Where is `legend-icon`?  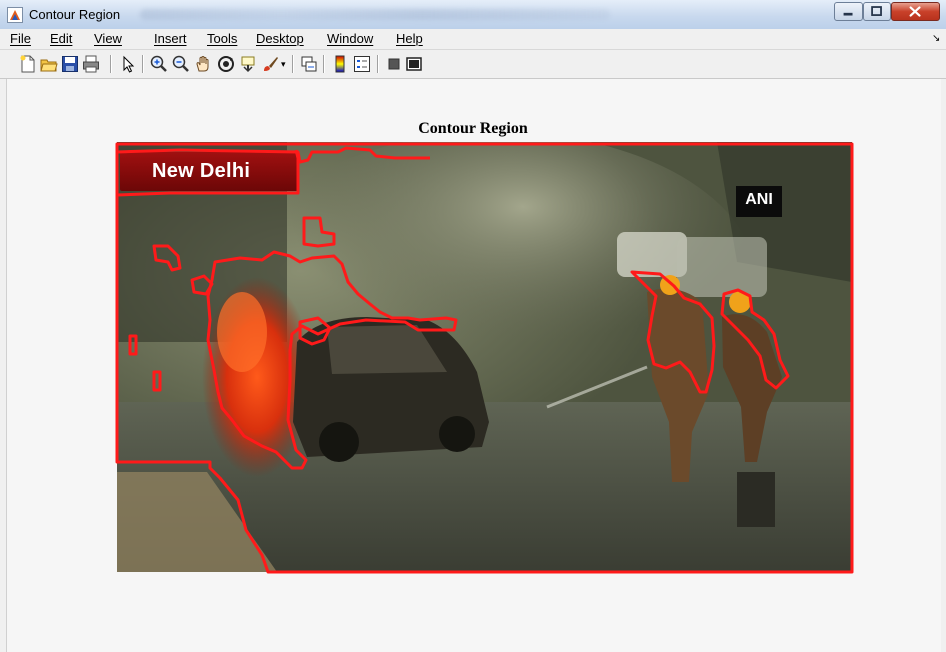 legend-icon is located at coordinates (362, 64).